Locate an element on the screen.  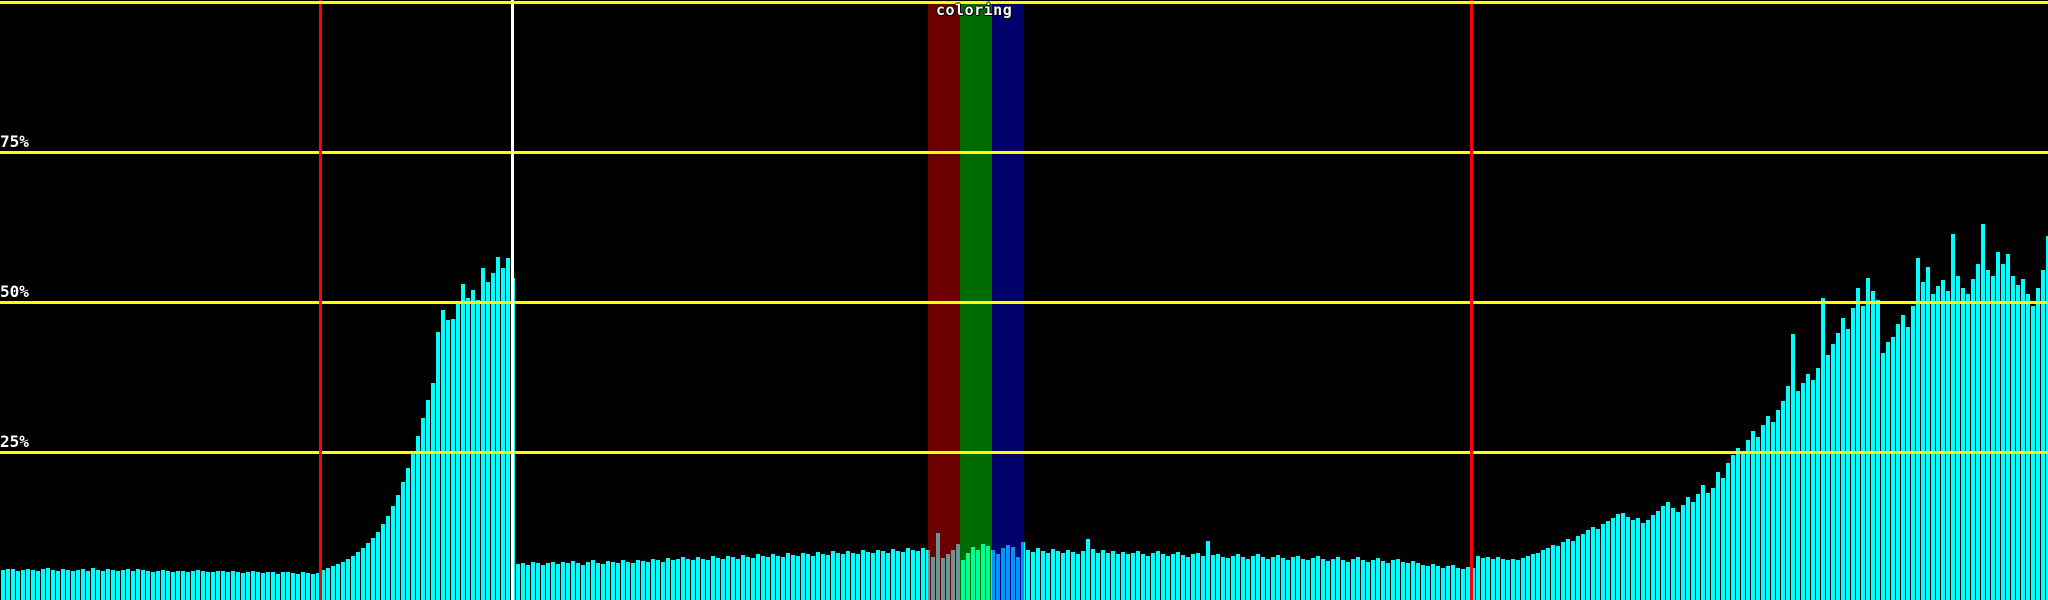
ytick-75-label: 75% is located at coordinates (14, 141).